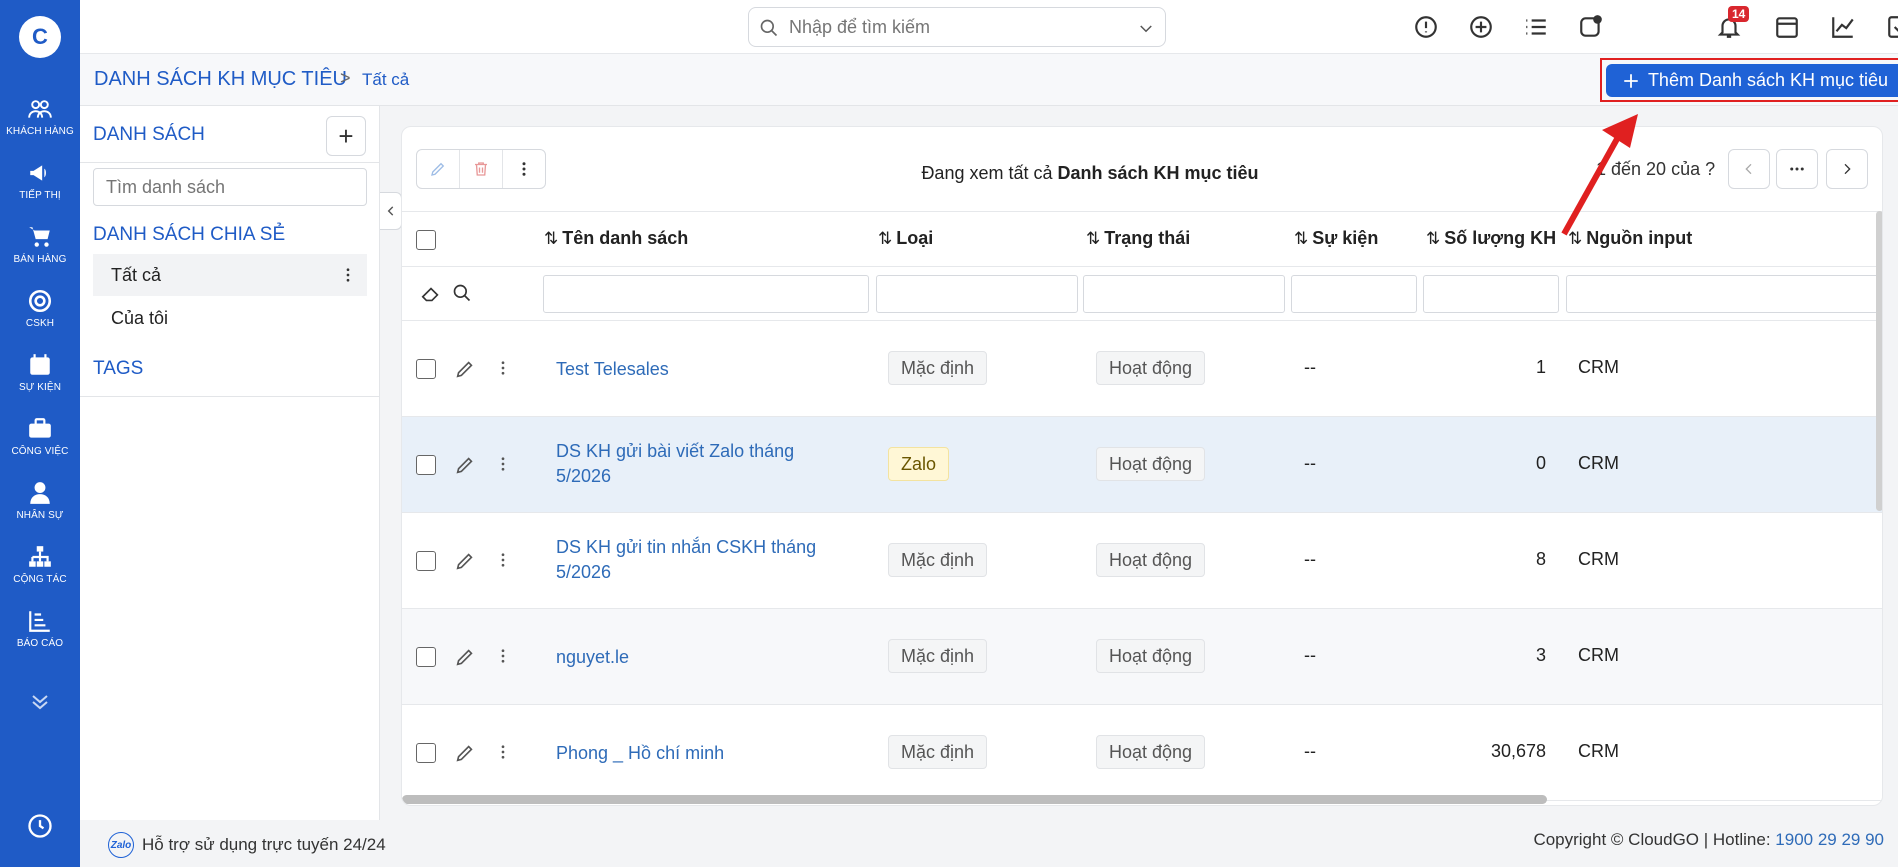  Describe the element at coordinates (40, 387) in the screenshot. I see `nav-label: SỰ KIỆN` at that location.